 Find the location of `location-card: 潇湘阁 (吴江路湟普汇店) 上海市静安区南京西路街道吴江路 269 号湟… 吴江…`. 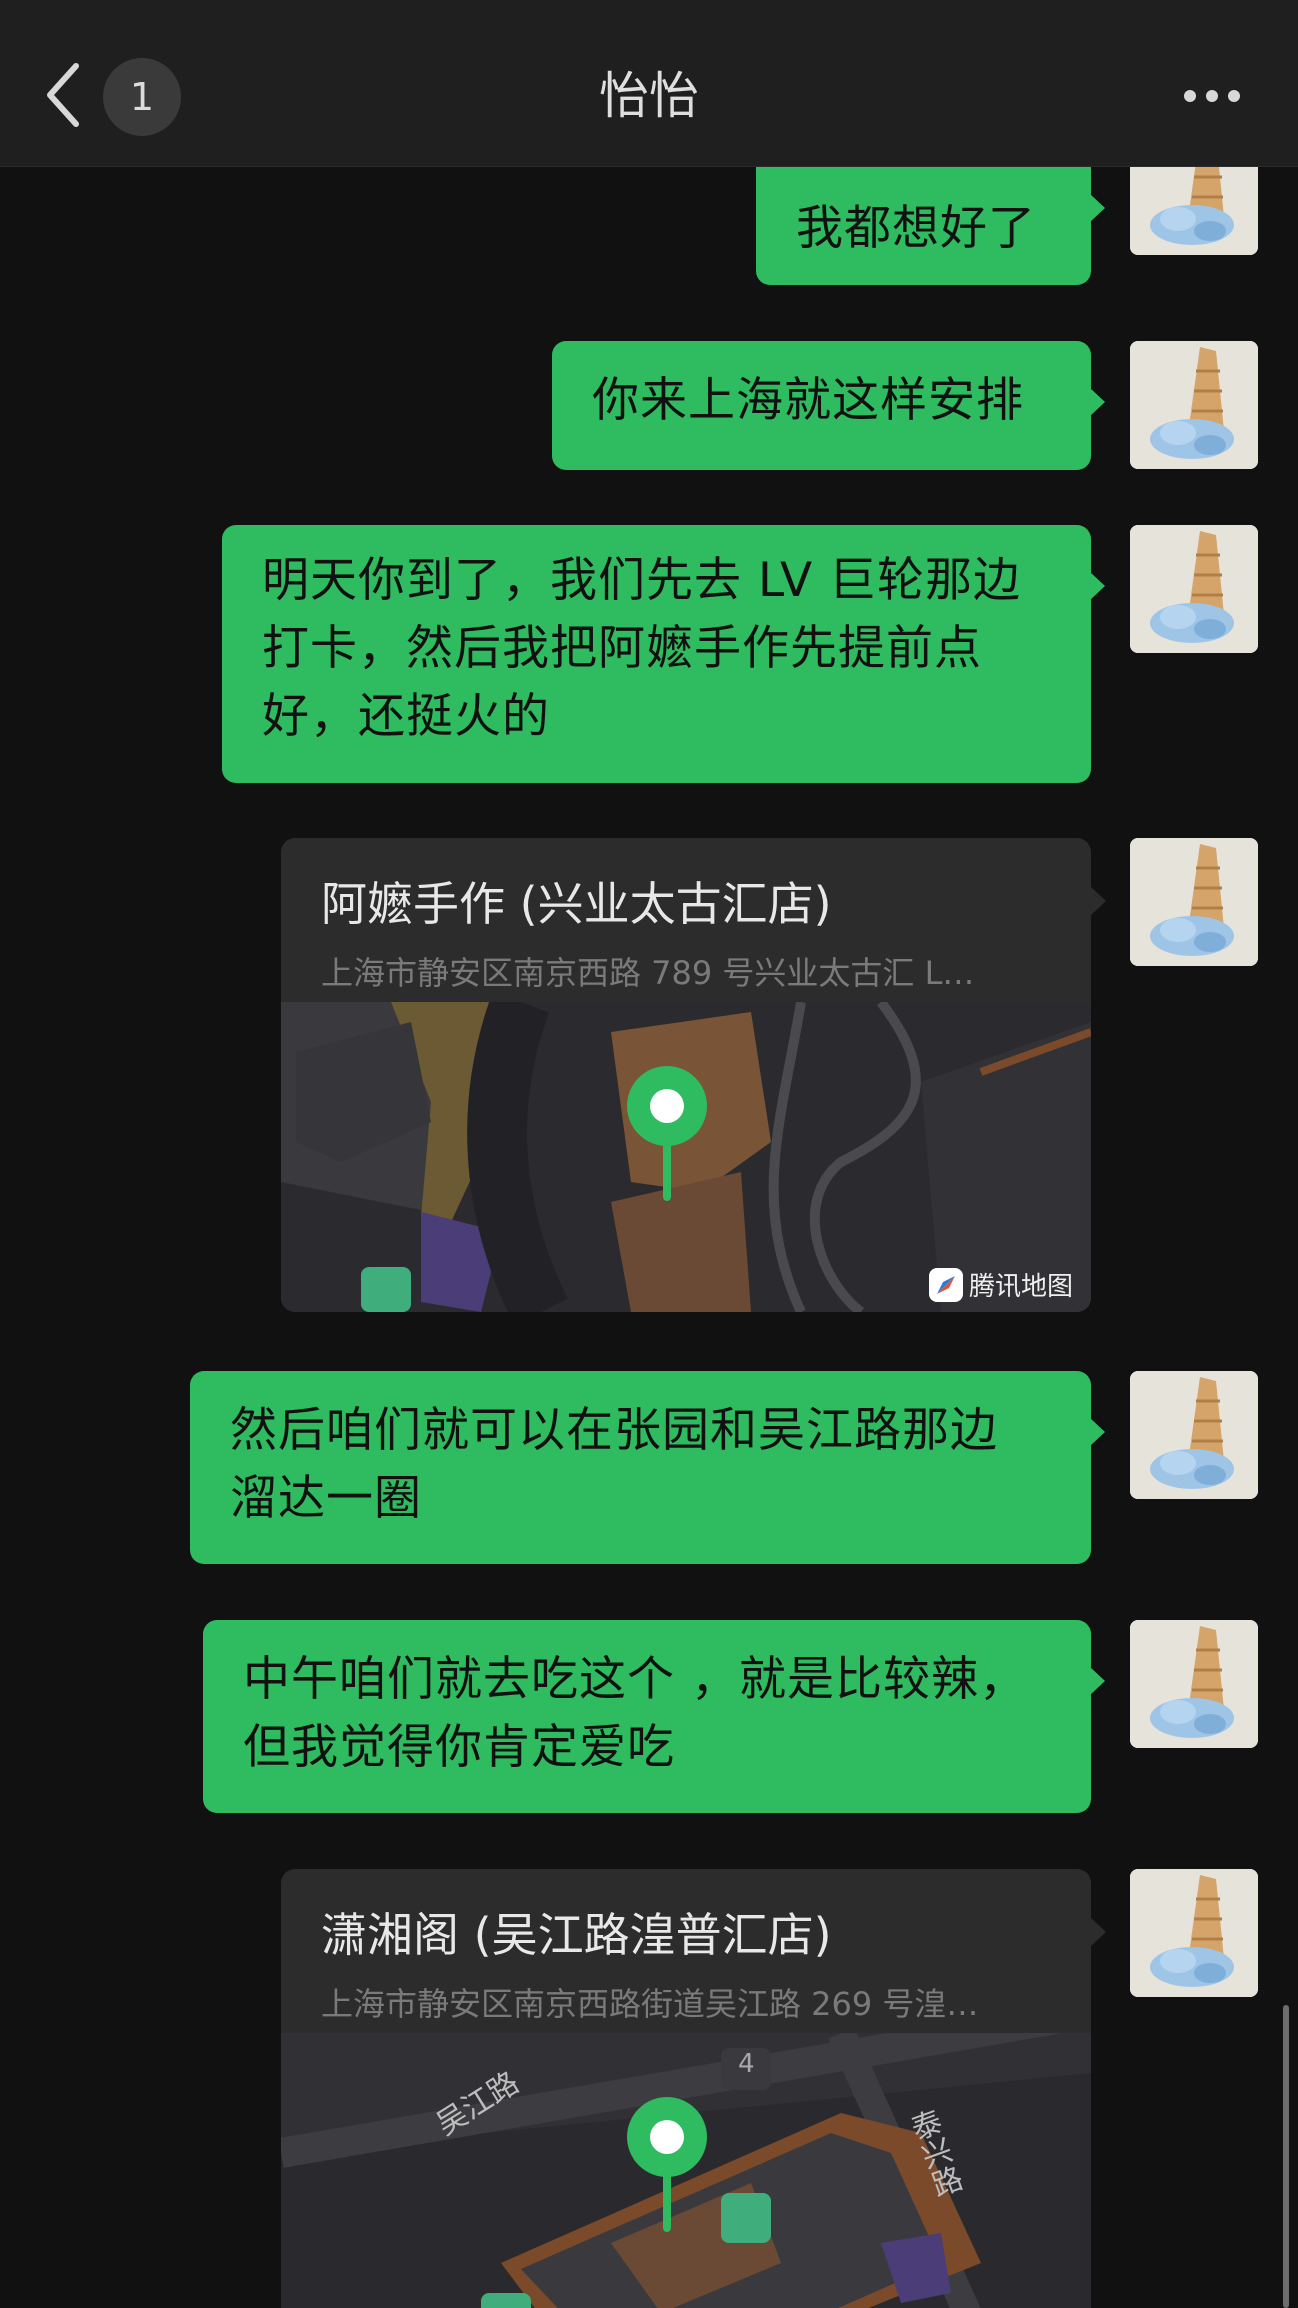

location-card: 潇湘阁 (吴江路湟普汇店) 上海市静安区南京西路街道吴江路 269 号湟… 吴江… is located at coordinates (686, 2088).